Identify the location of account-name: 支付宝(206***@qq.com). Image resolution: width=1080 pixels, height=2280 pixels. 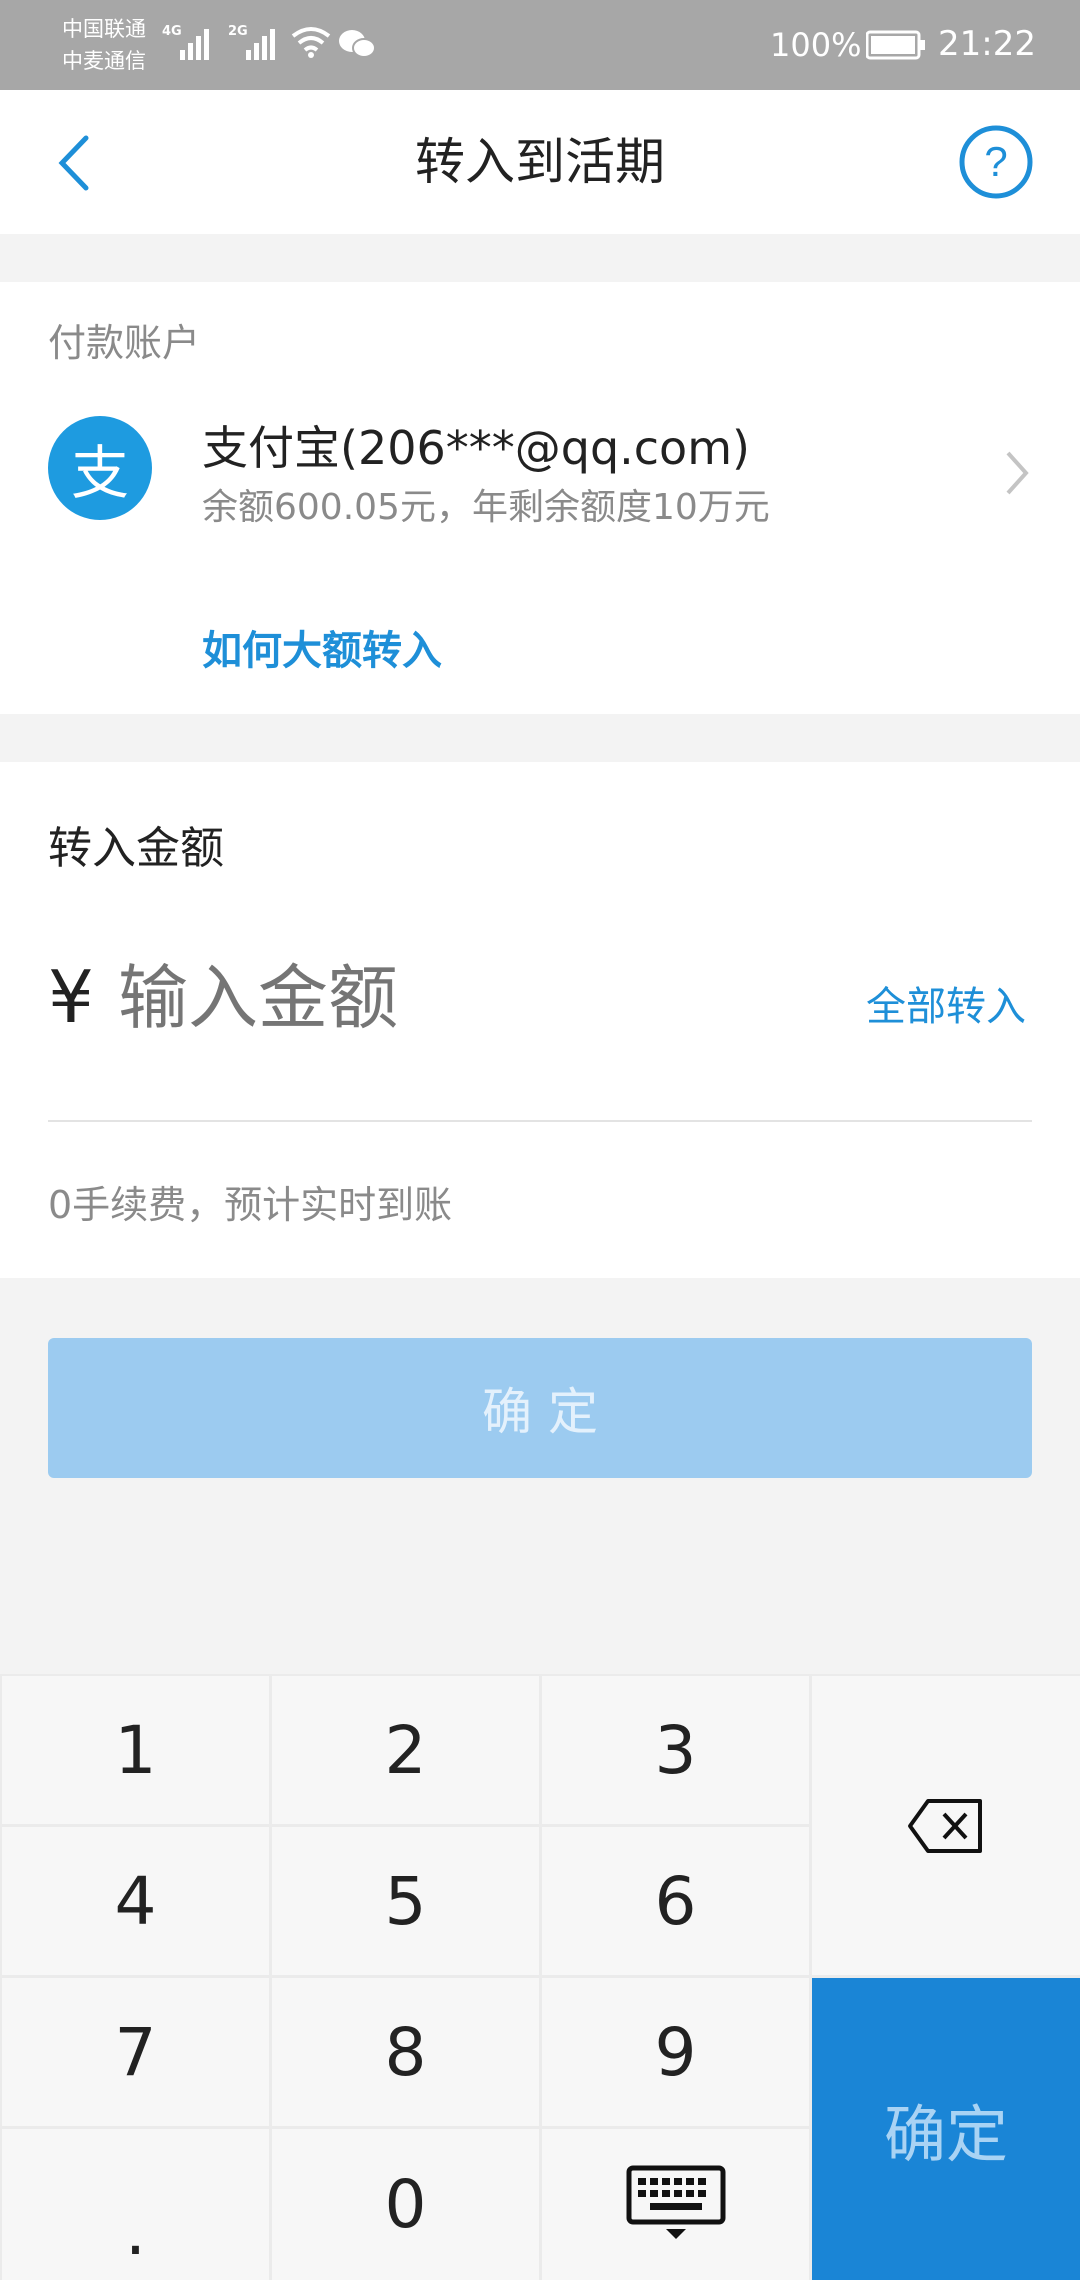
(476, 448).